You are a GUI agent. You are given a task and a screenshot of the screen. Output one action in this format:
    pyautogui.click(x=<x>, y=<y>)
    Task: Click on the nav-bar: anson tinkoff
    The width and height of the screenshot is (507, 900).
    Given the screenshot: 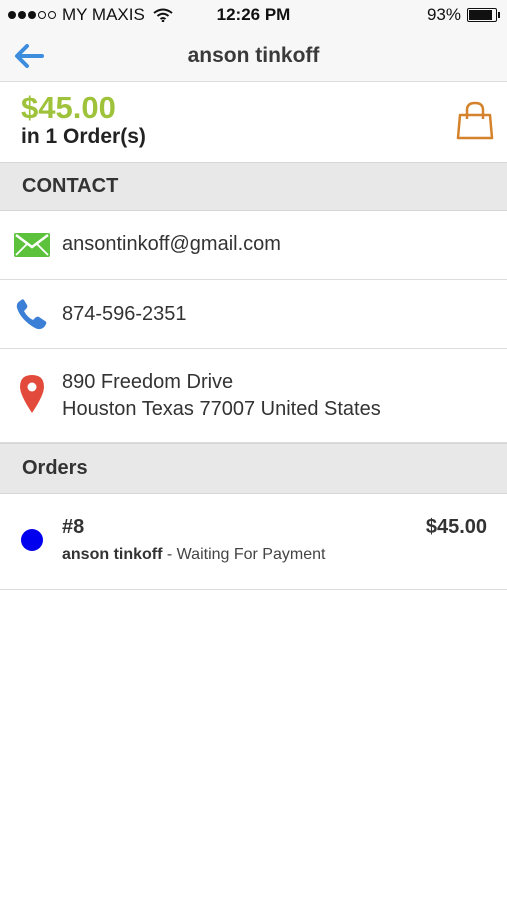 What is the action you would take?
    pyautogui.click(x=253, y=56)
    